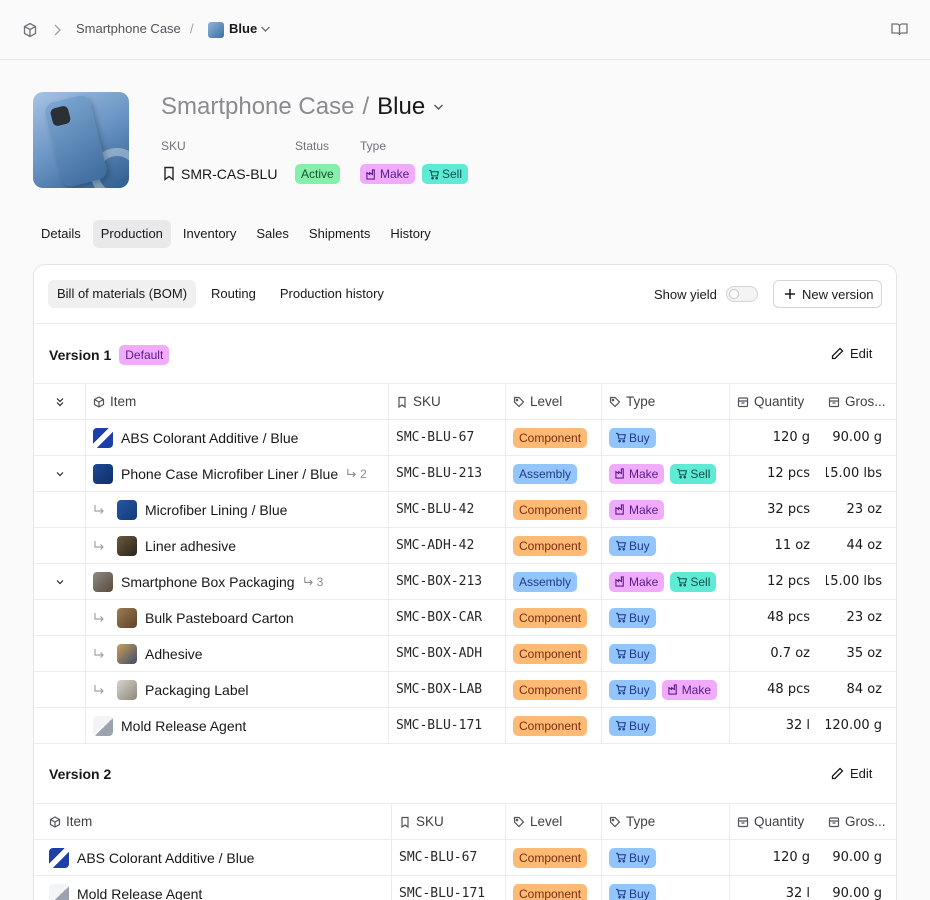 This screenshot has width=930, height=900. Describe the element at coordinates (174, 654) in the screenshot. I see `item-name: Adhesive` at that location.